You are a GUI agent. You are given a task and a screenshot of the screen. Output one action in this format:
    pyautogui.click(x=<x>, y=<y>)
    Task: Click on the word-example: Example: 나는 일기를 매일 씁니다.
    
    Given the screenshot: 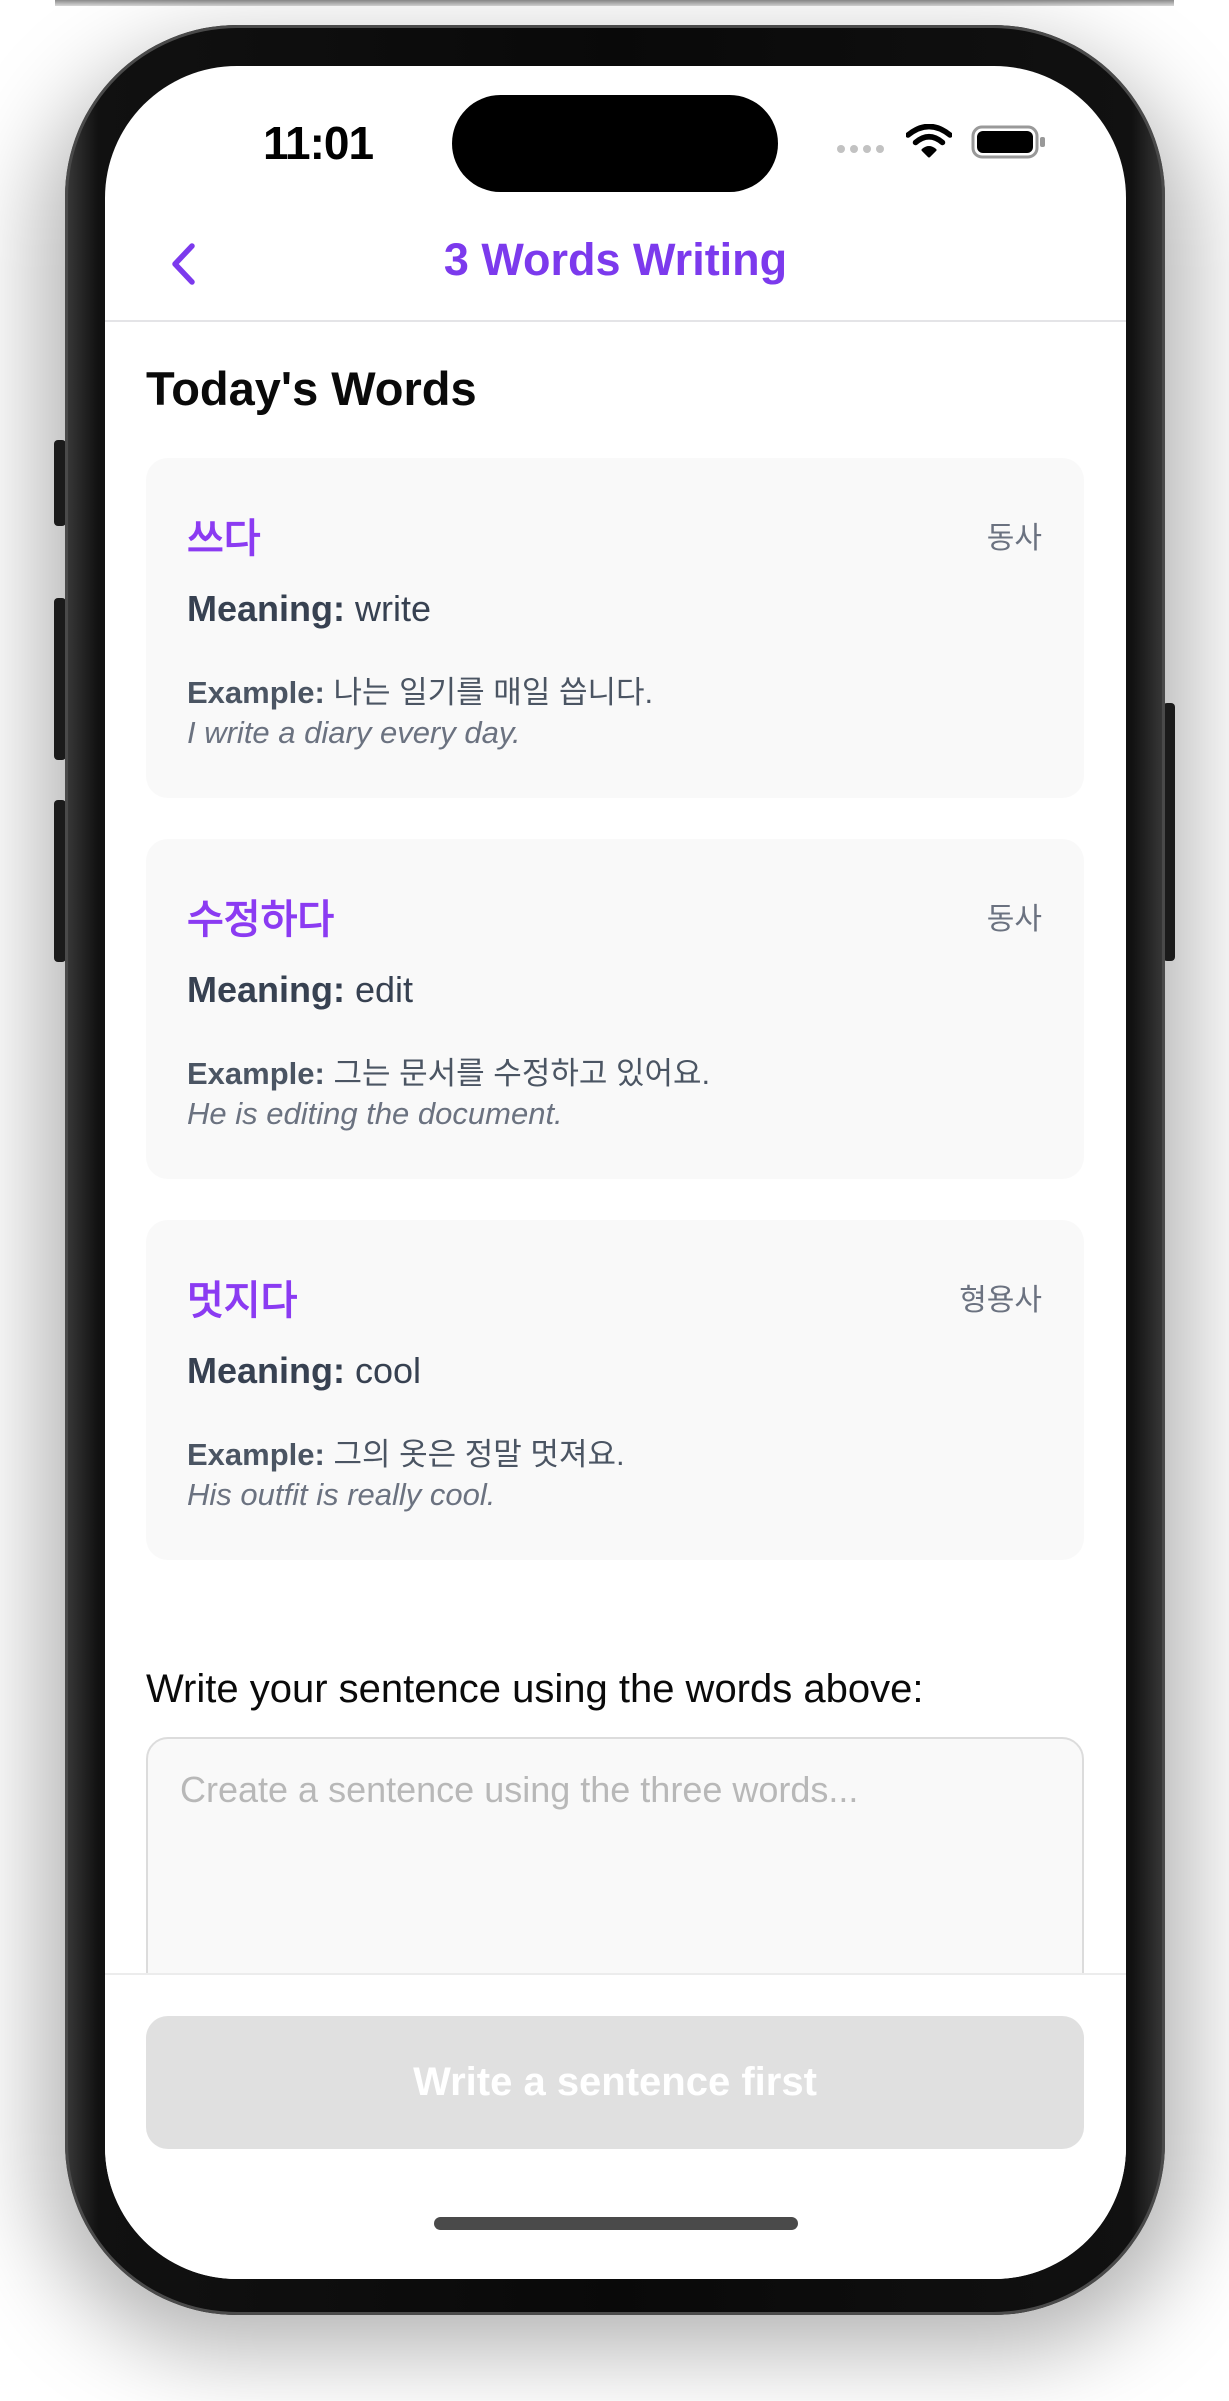 What is the action you would take?
    pyautogui.click(x=420, y=689)
    